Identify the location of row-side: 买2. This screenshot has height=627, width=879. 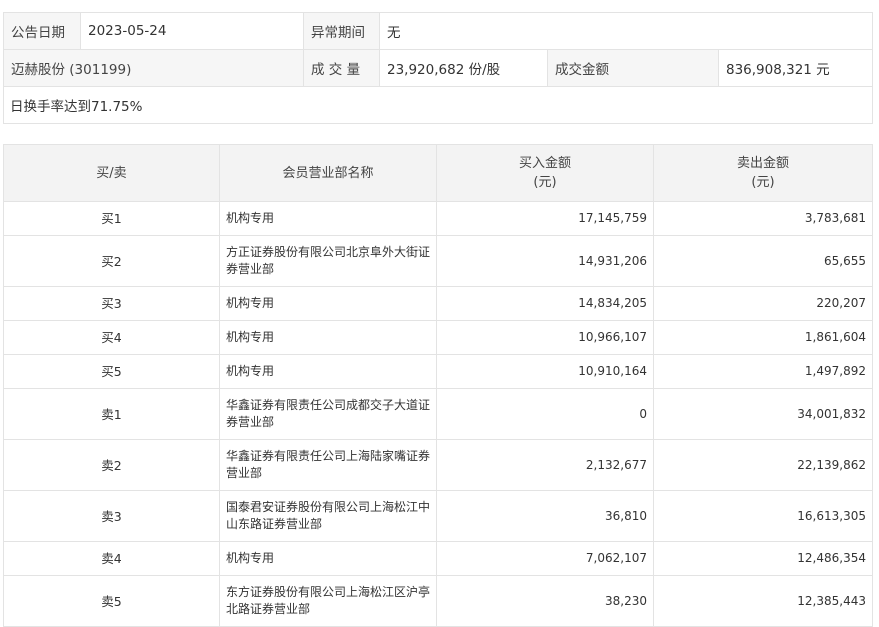
(111, 261).